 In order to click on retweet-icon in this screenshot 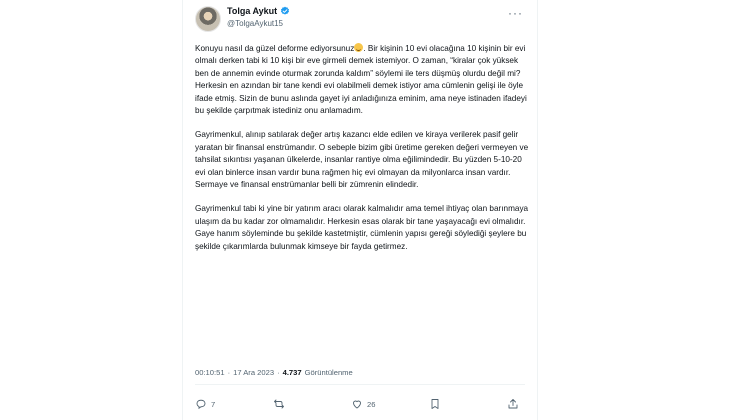, I will do `click(279, 404)`.